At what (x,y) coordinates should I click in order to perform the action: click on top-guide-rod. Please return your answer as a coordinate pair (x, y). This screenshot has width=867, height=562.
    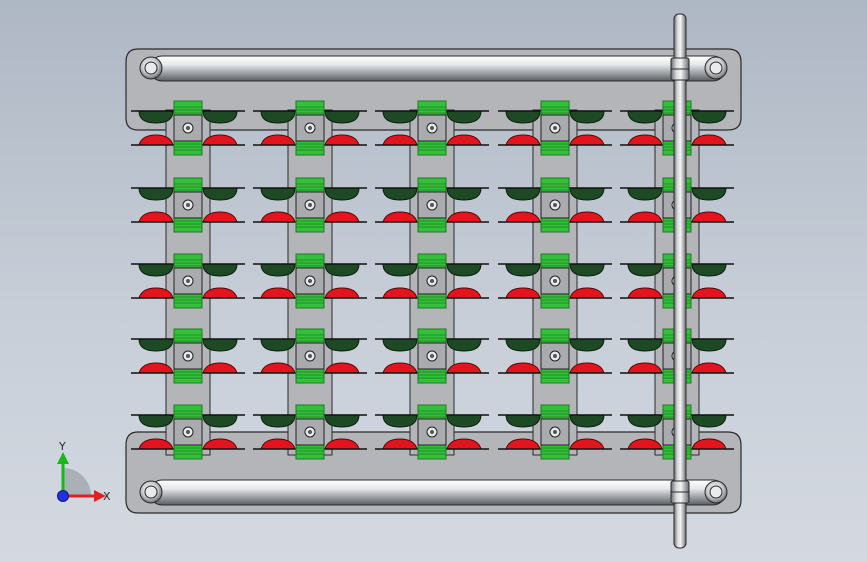
    Looking at the image, I should click on (433, 68).